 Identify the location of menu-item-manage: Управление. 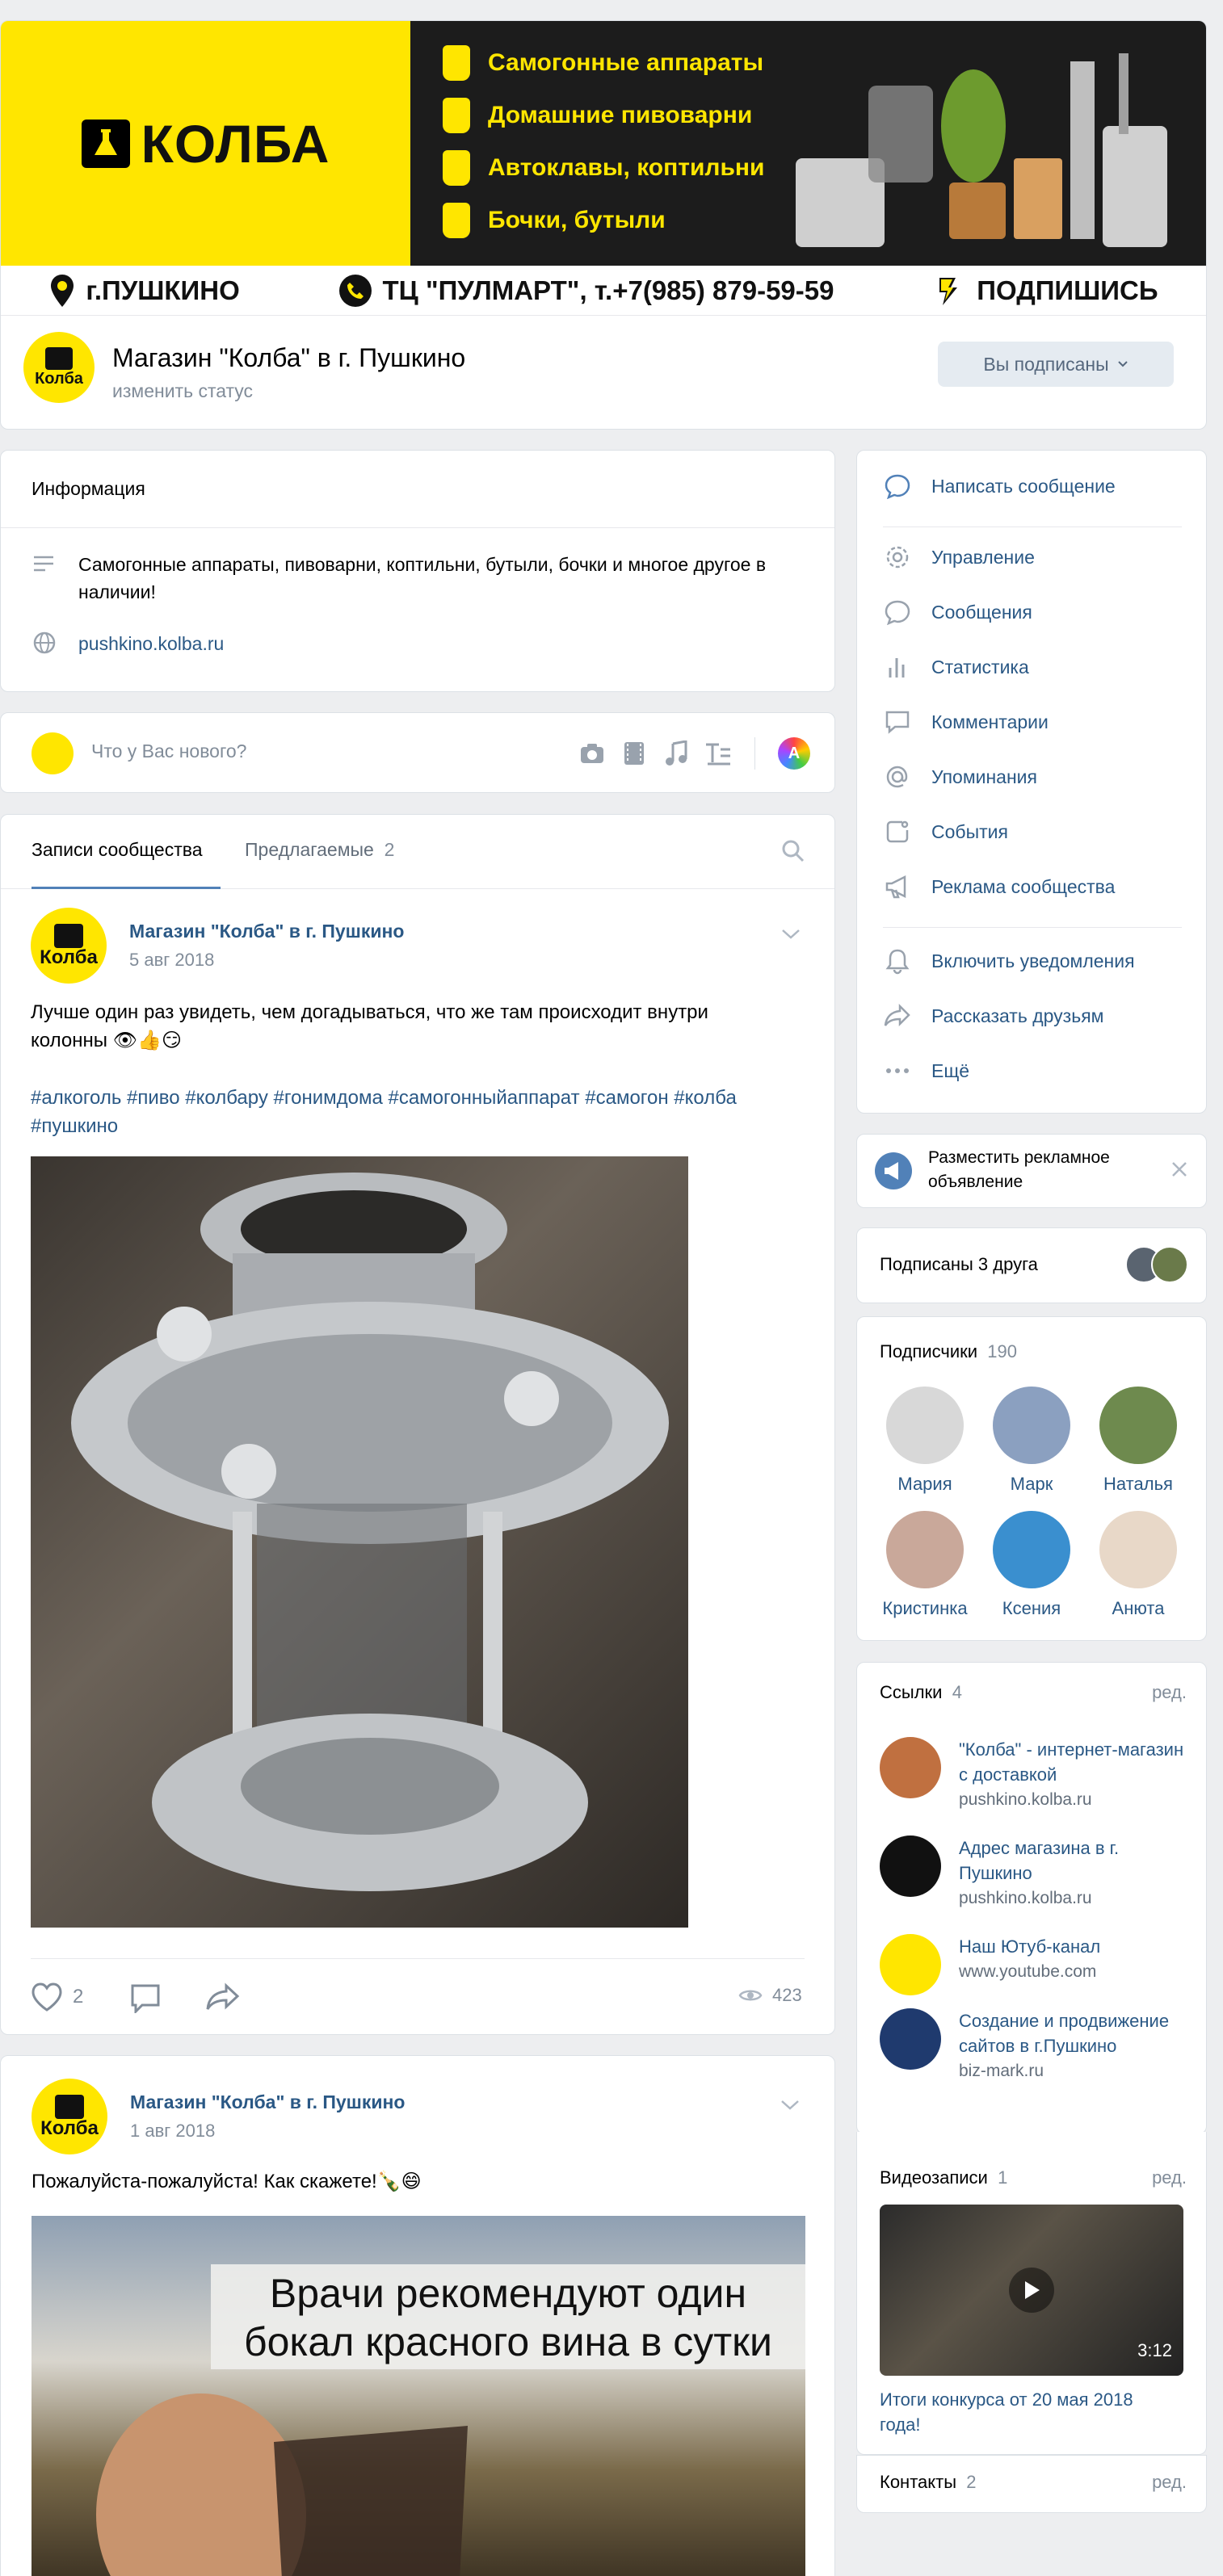
(959, 557).